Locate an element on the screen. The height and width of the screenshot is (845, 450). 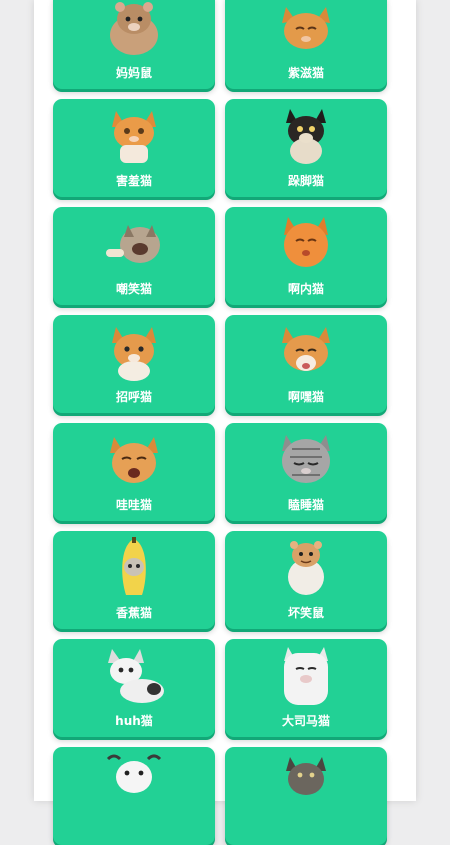
banana-cat-icon is located at coordinates (134, 566).